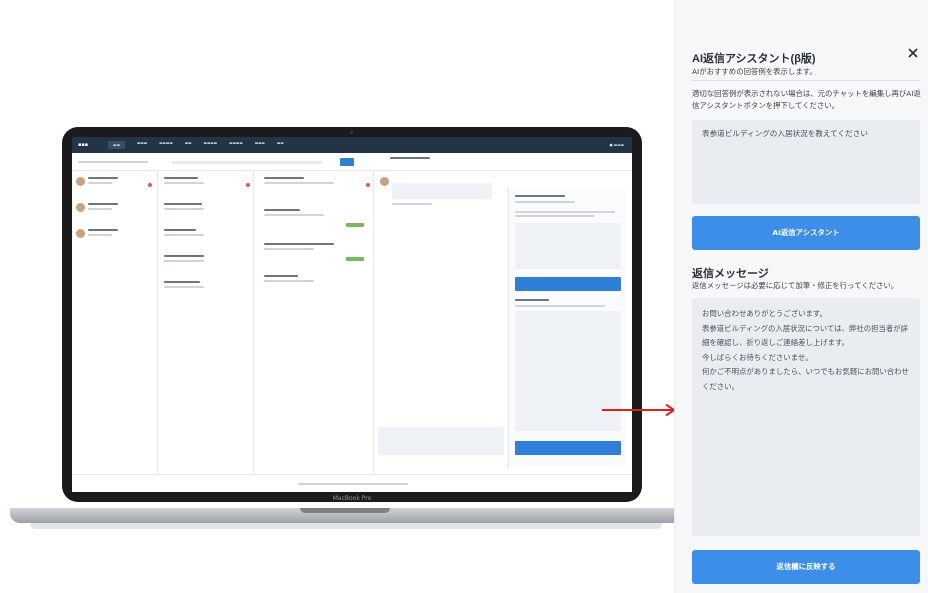 This screenshot has width=928, height=593. What do you see at coordinates (754, 71) in the screenshot?
I see `panel-subtitle: AIがおすすめの回答例を表示します。` at bounding box center [754, 71].